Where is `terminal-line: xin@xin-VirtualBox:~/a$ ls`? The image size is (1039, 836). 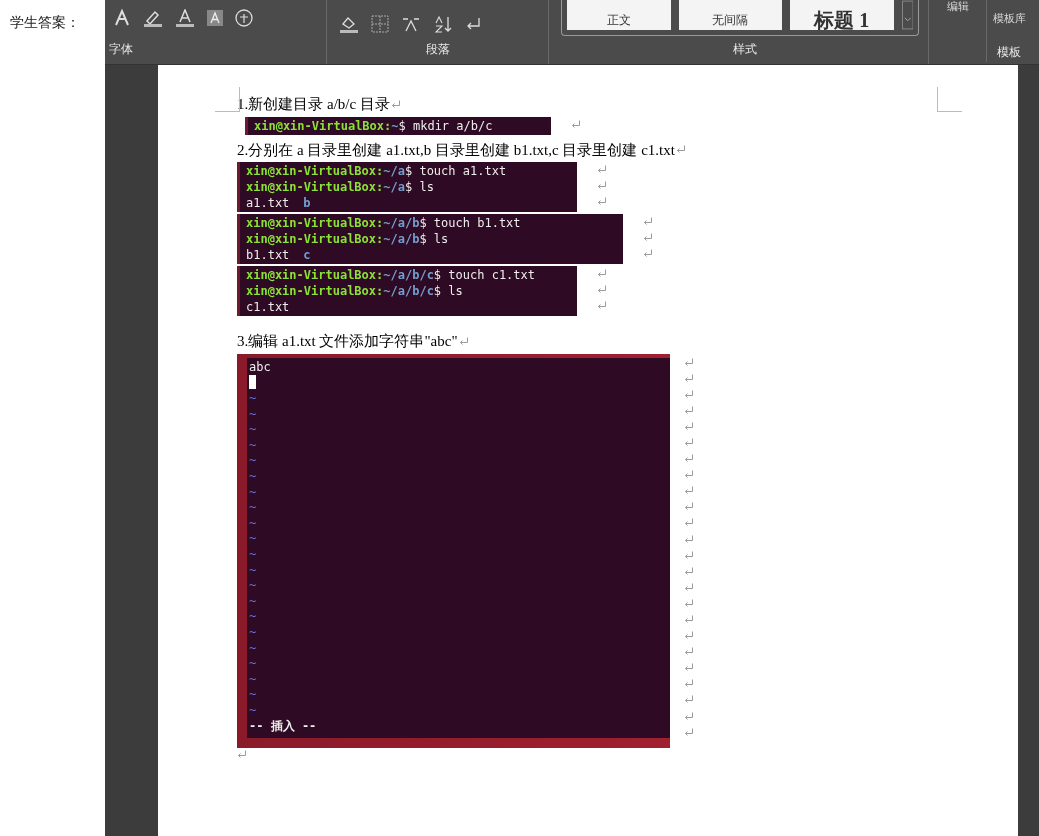
terminal-line: xin@xin-VirtualBox:~/a$ ls is located at coordinates (340, 187).